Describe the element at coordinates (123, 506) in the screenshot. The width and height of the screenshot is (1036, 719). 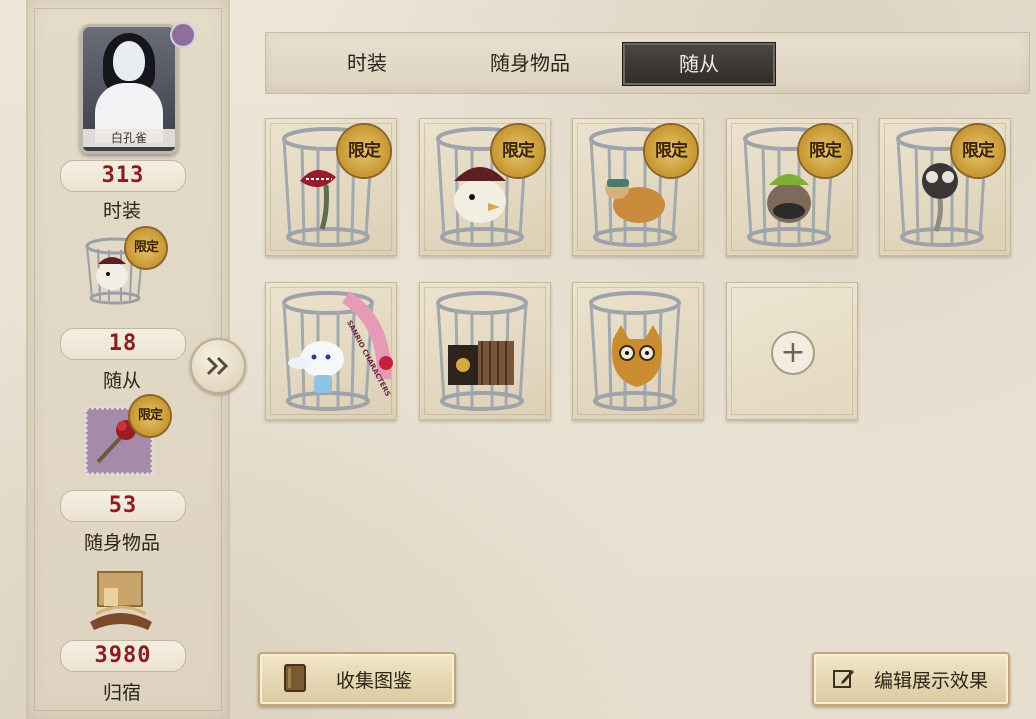
I see `item-count: 53` at that location.